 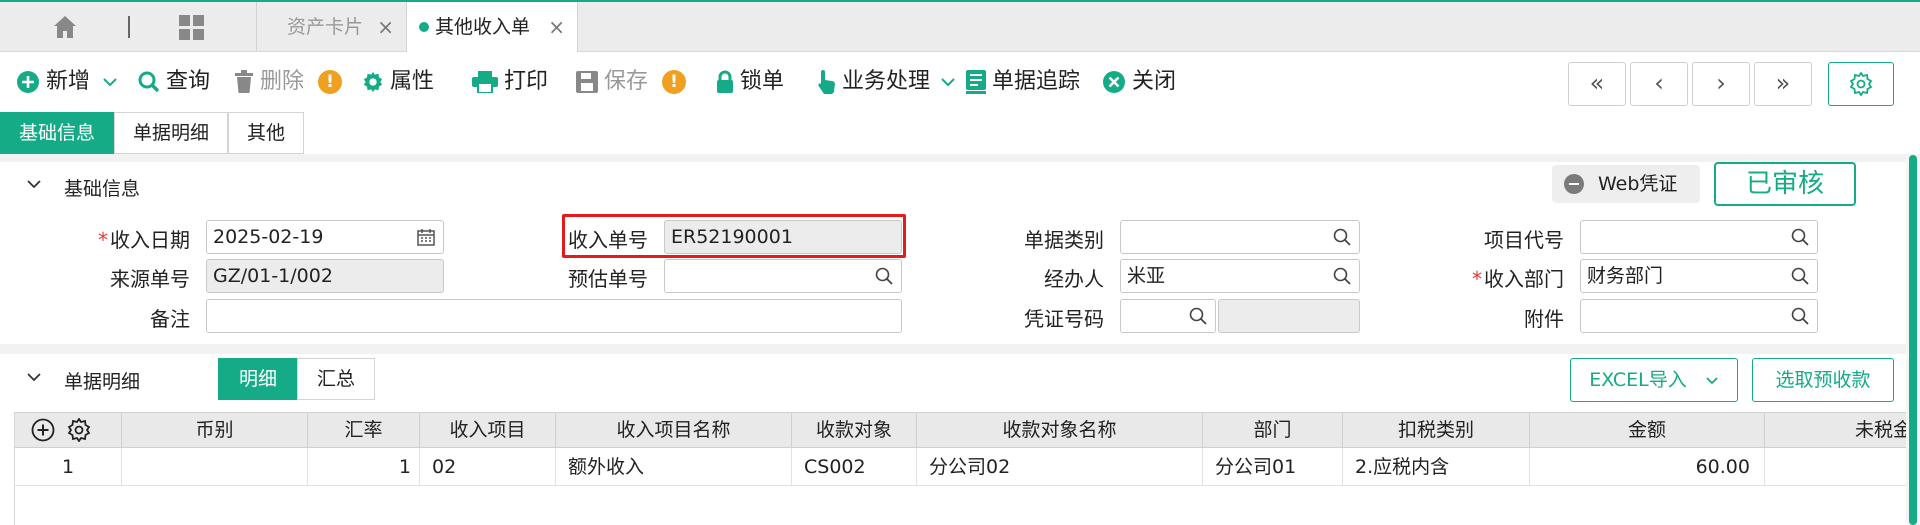 What do you see at coordinates (854, 467) in the screenshot?
I see `cell-payee: CS002` at bounding box center [854, 467].